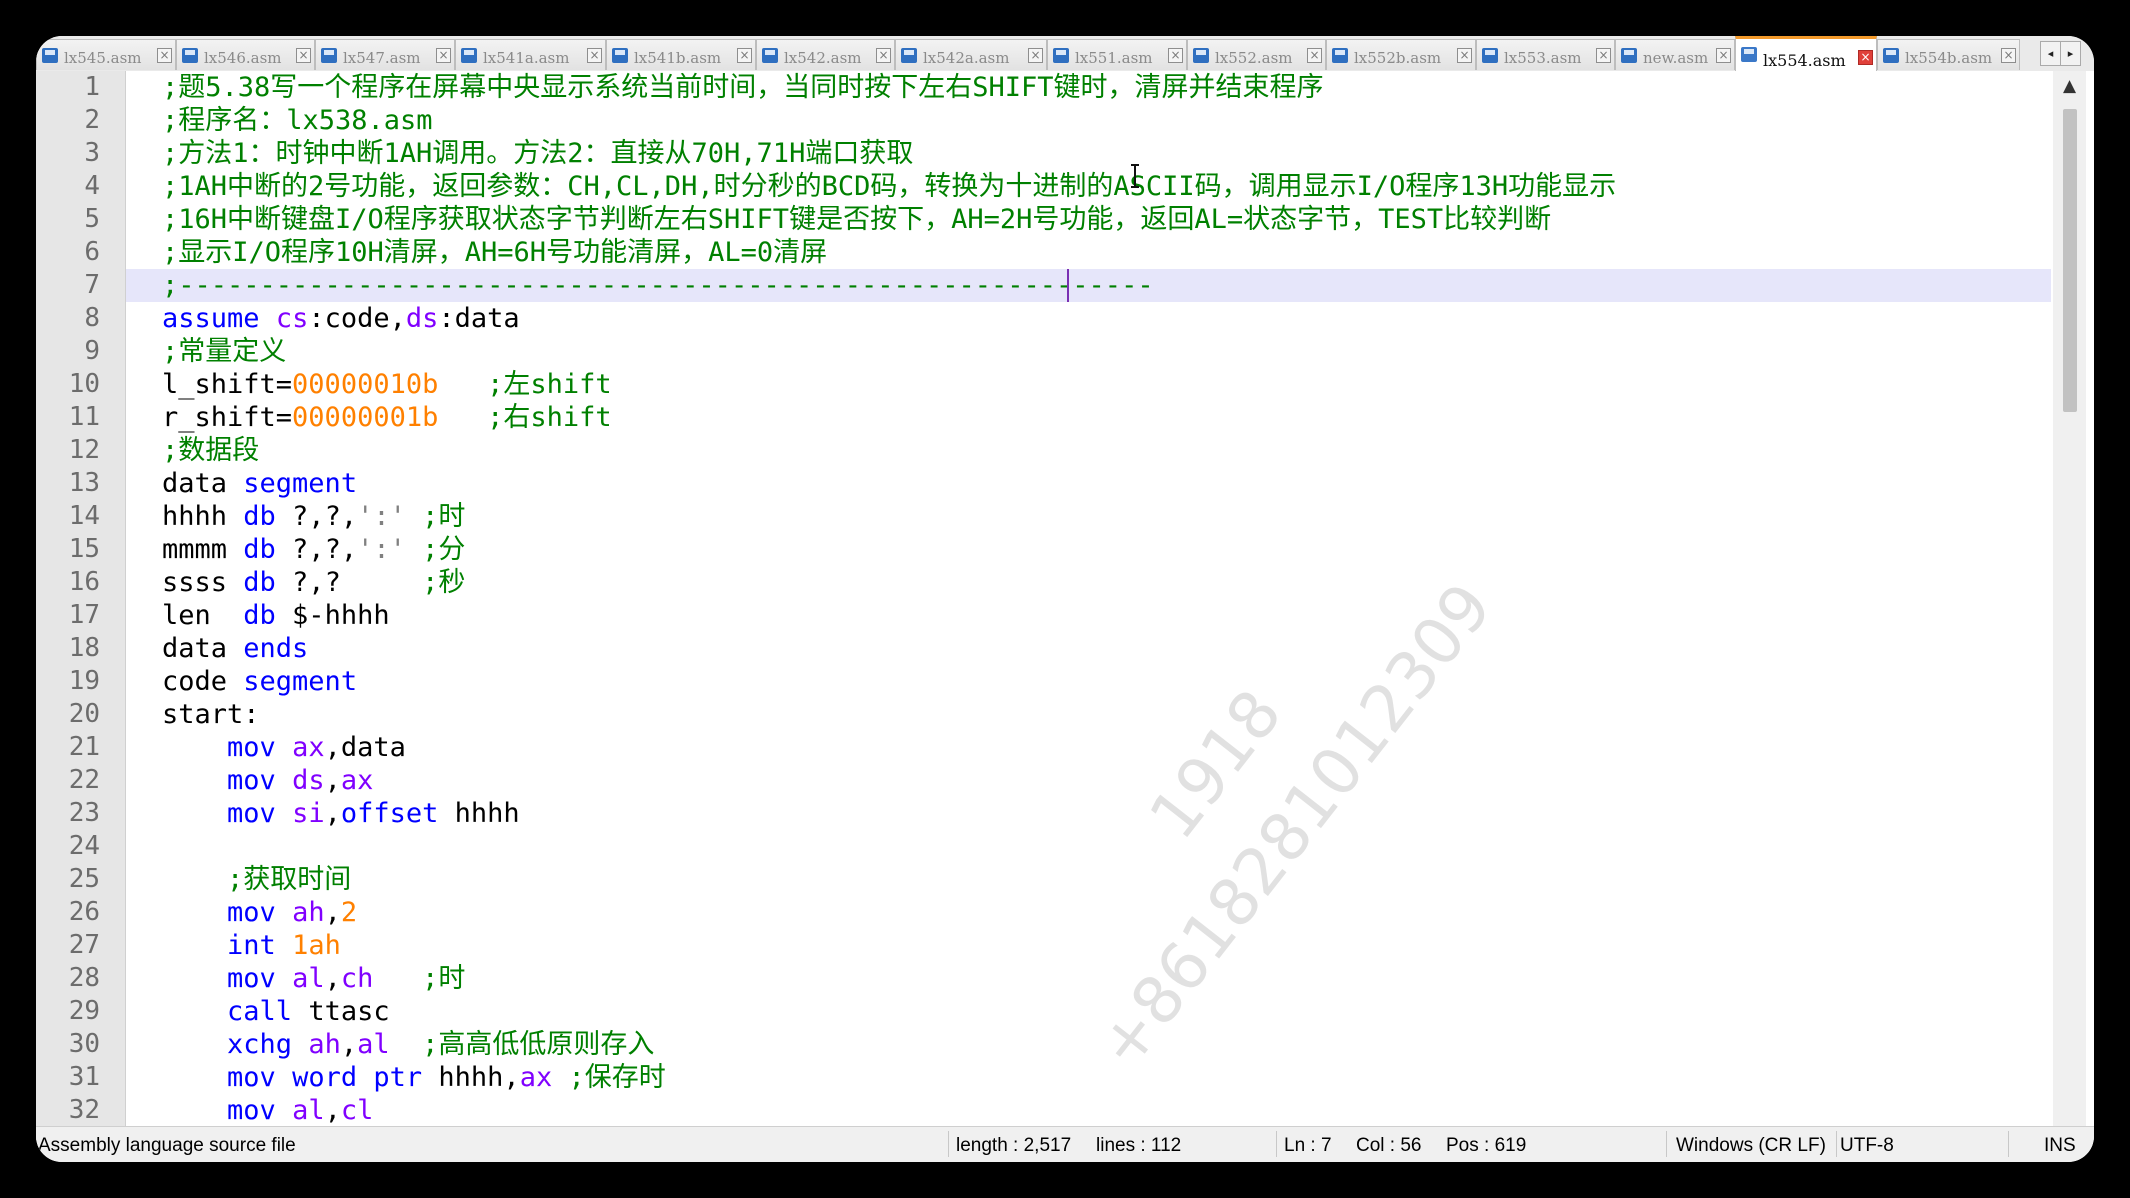  Describe the element at coordinates (1948, 54) in the screenshot. I see `tab-lx554b-asm: lx554b.asm ×` at that location.